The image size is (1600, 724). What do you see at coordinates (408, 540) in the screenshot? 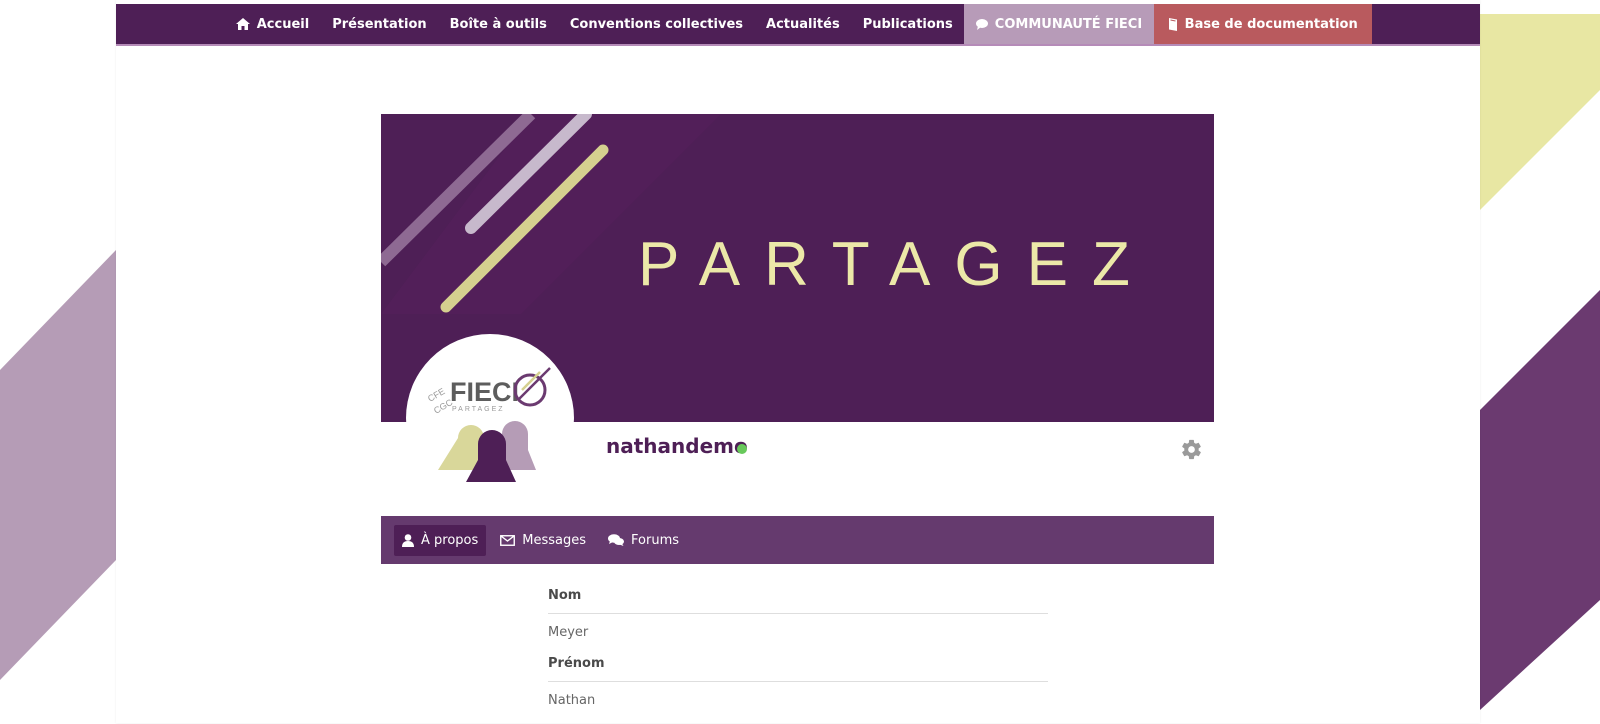
I see `user-icon` at bounding box center [408, 540].